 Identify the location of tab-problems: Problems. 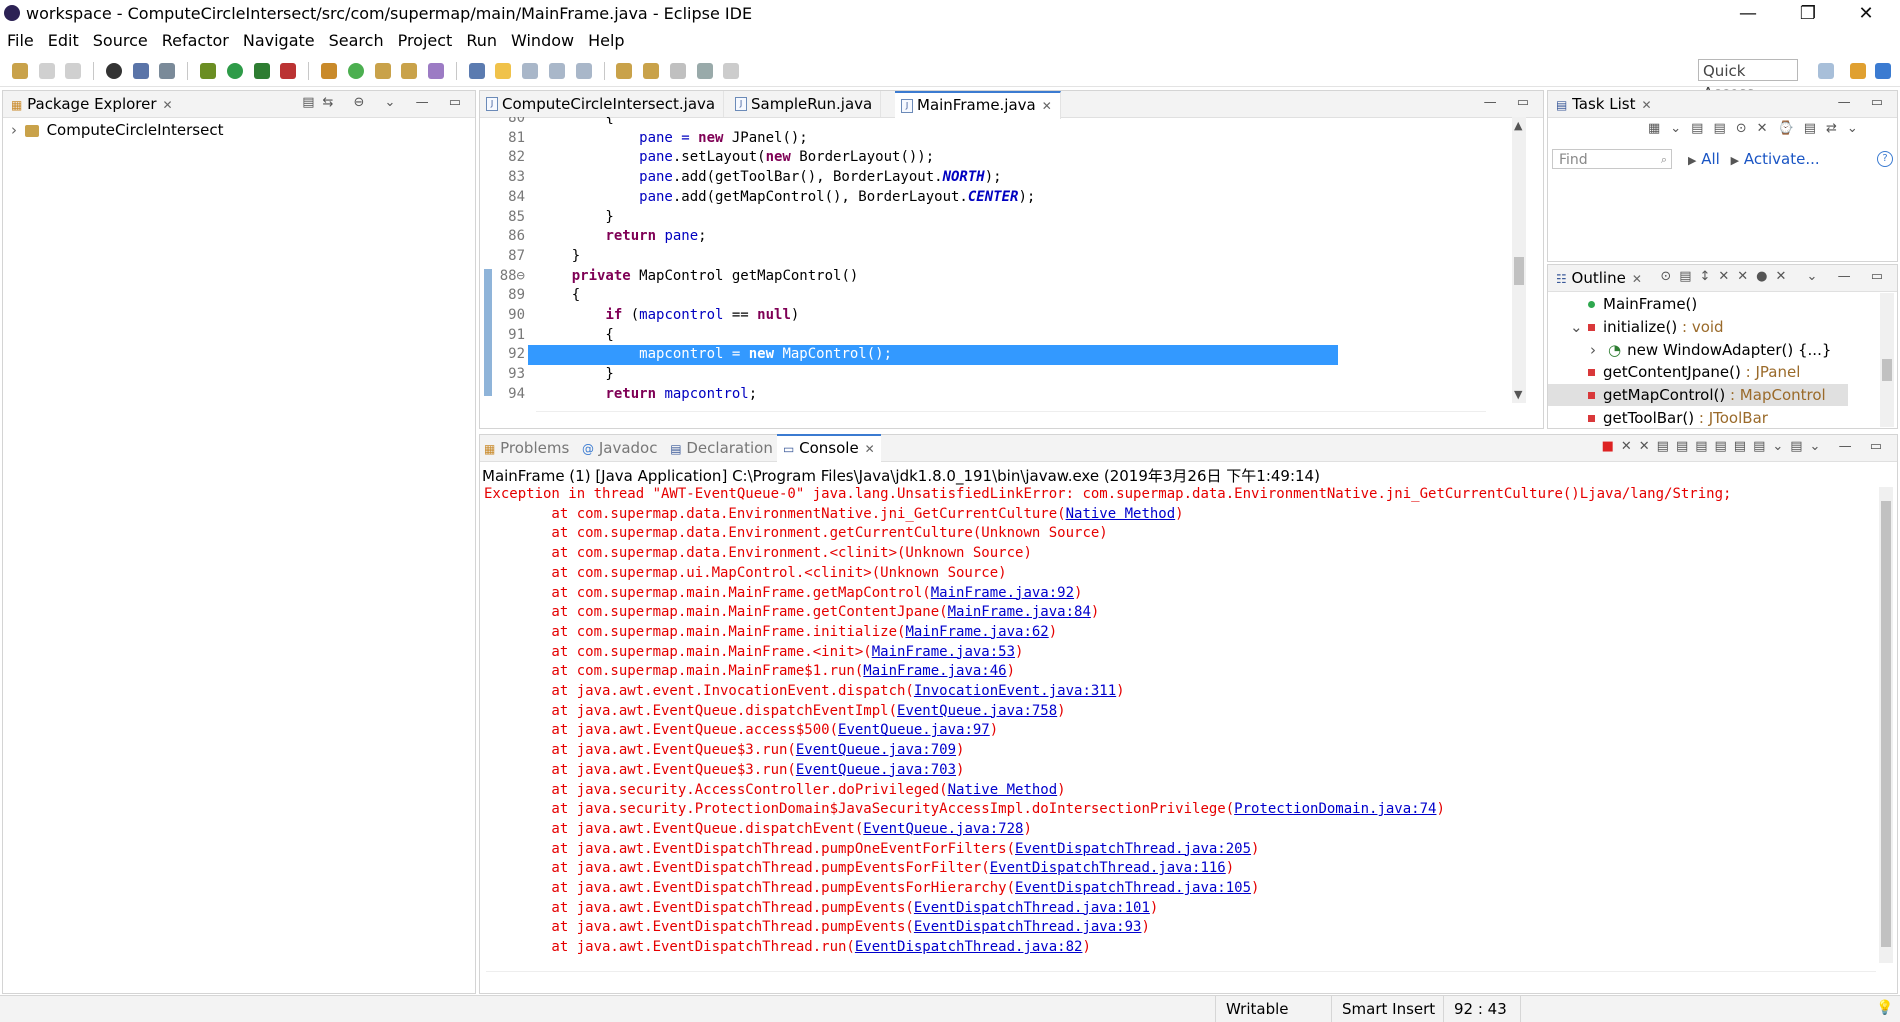
(534, 448).